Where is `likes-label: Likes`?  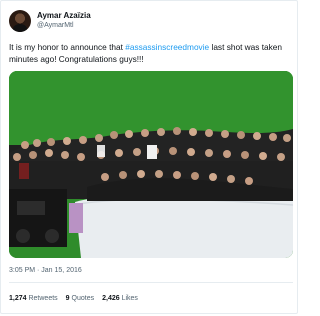
likes-label: Likes is located at coordinates (129, 298).